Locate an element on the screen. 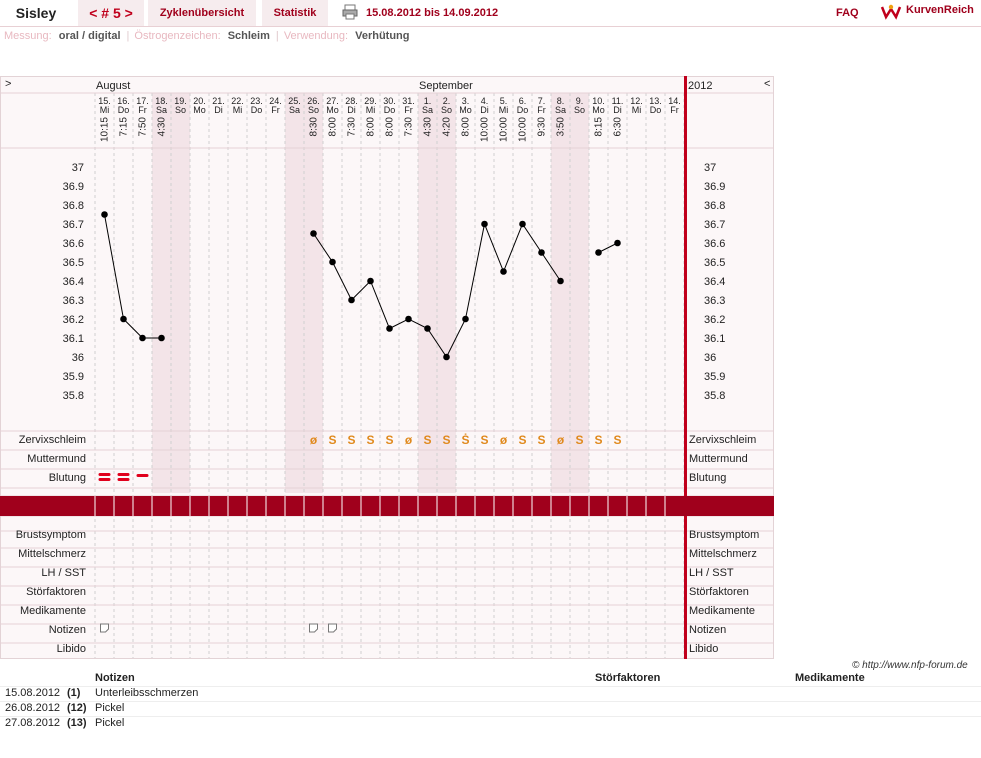  note-day: (1) is located at coordinates (74, 693).